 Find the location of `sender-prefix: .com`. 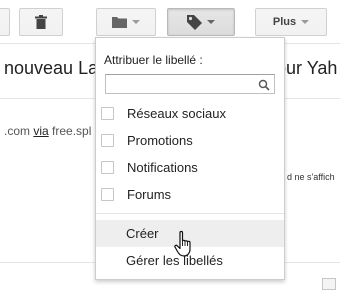

sender-prefix: .com is located at coordinates (19, 131).